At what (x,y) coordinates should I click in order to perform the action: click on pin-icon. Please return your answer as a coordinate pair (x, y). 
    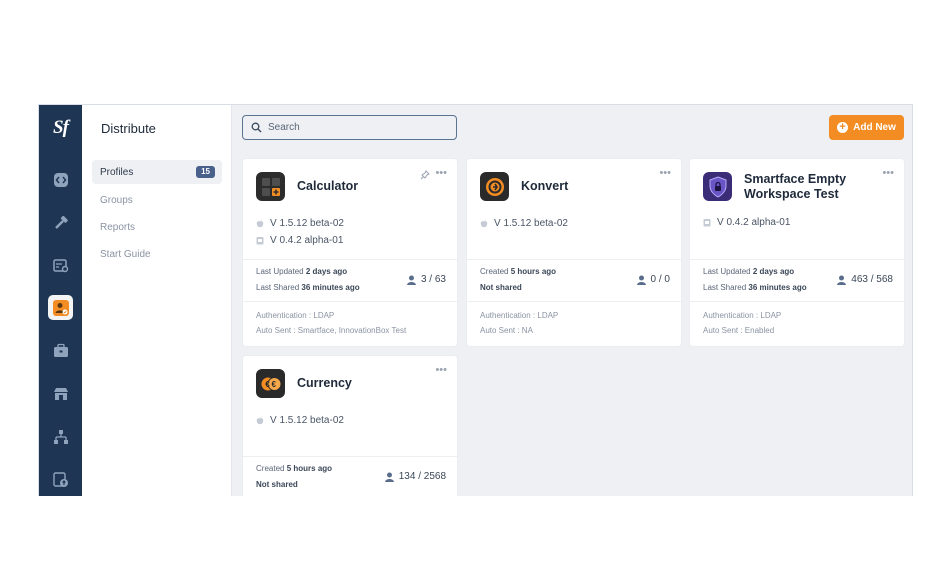
    Looking at the image, I should click on (425, 176).